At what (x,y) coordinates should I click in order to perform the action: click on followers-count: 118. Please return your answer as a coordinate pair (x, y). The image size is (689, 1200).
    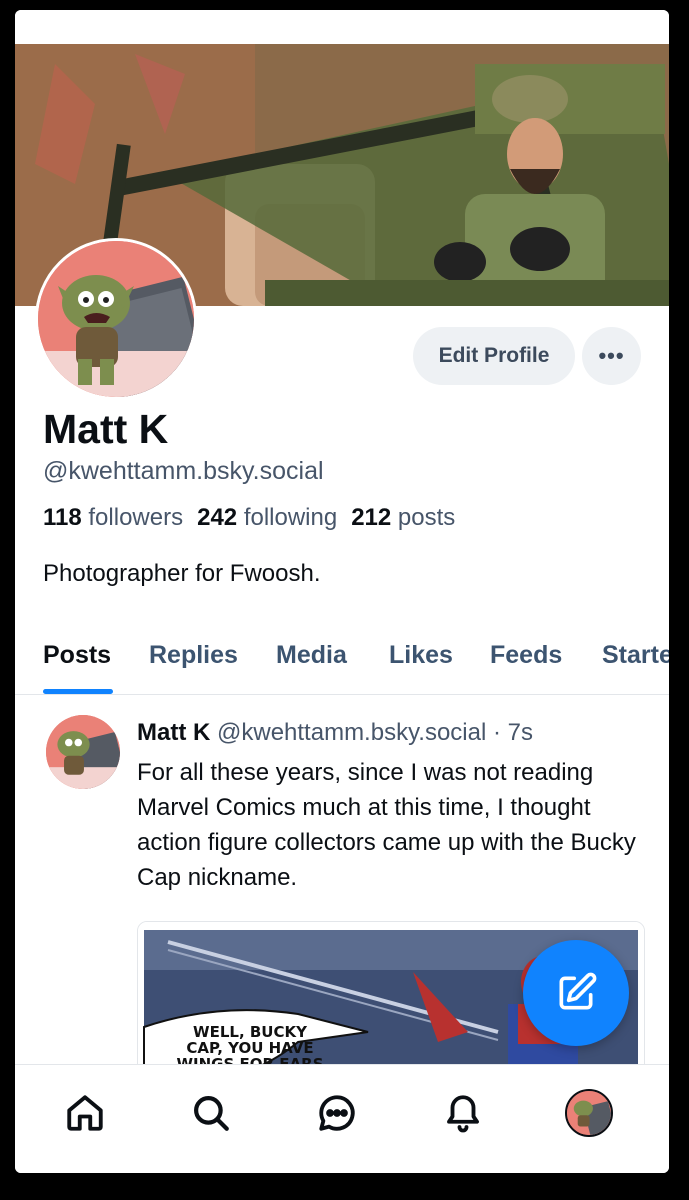
    Looking at the image, I should click on (62, 517).